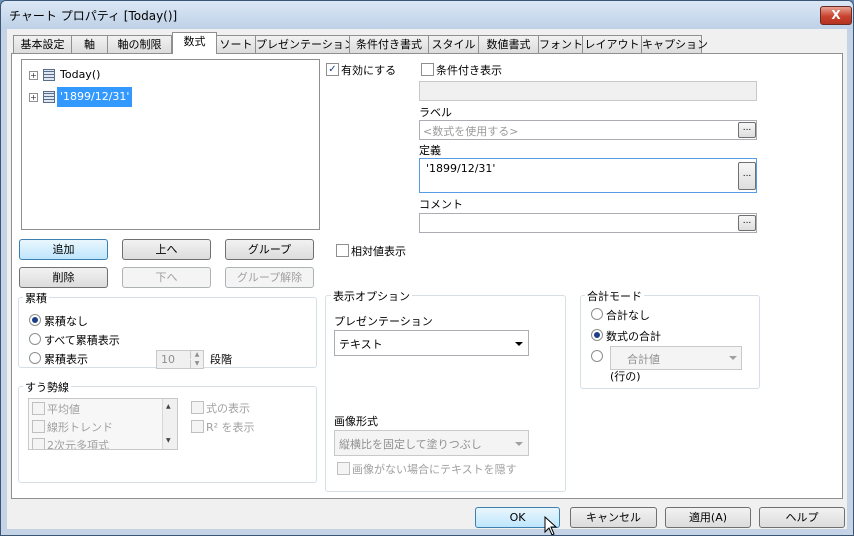 The height and width of the screenshot is (536, 854). What do you see at coordinates (236, 44) in the screenshot?
I see `tab-sort: ソート` at bounding box center [236, 44].